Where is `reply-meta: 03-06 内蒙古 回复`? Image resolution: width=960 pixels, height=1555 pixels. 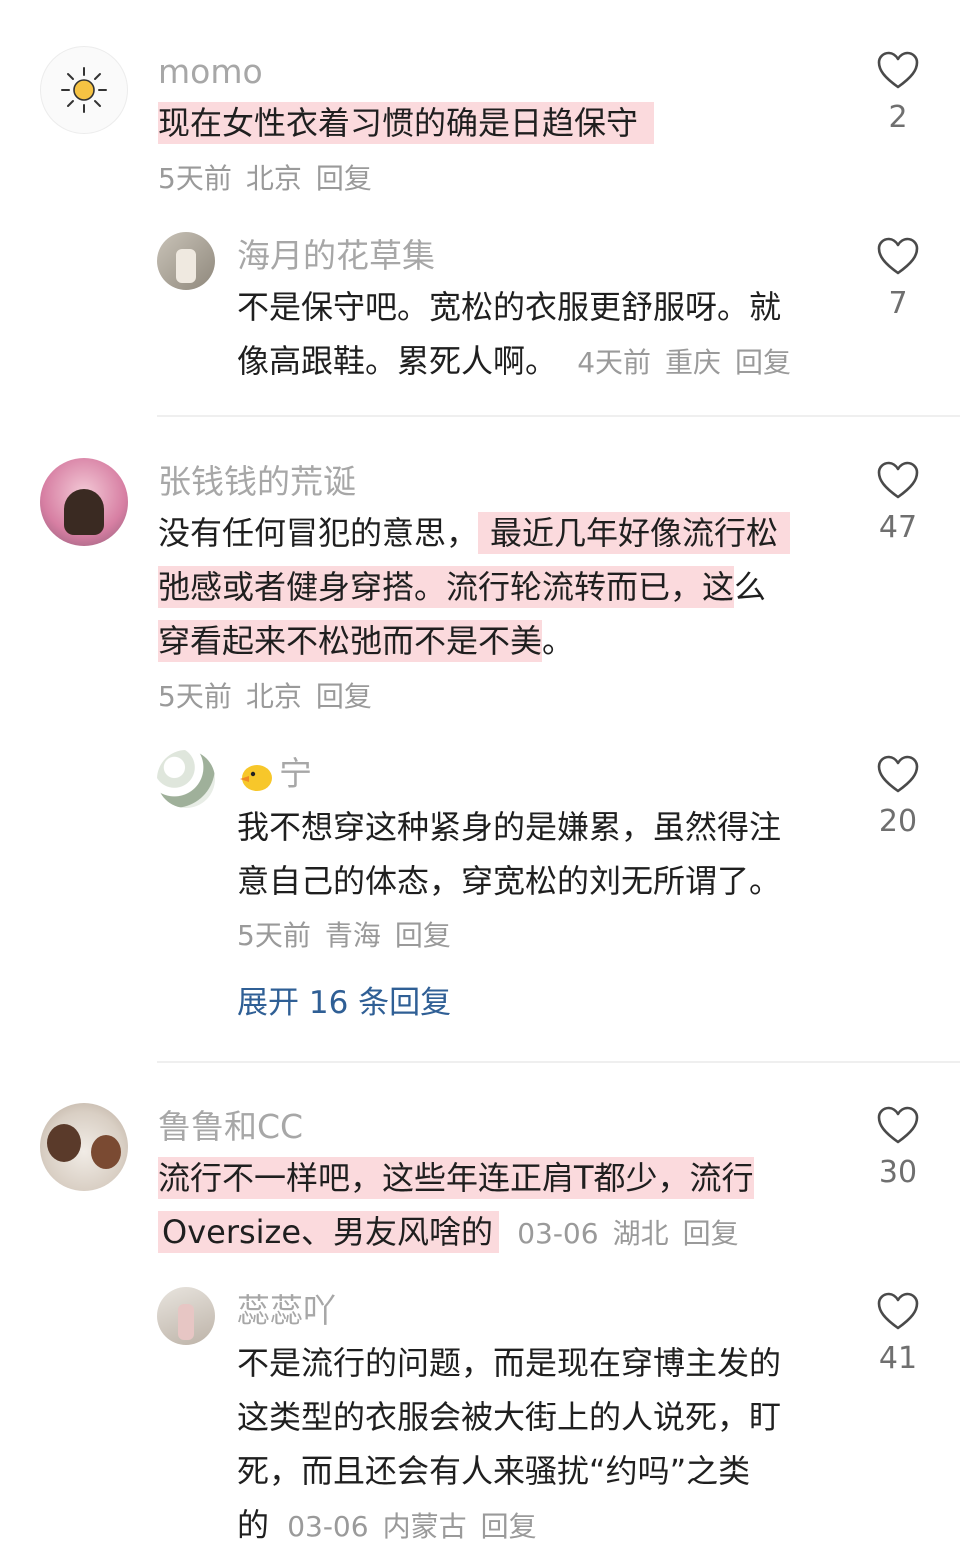
reply-meta: 03-06 内蒙古 回复 is located at coordinates (418, 1526).